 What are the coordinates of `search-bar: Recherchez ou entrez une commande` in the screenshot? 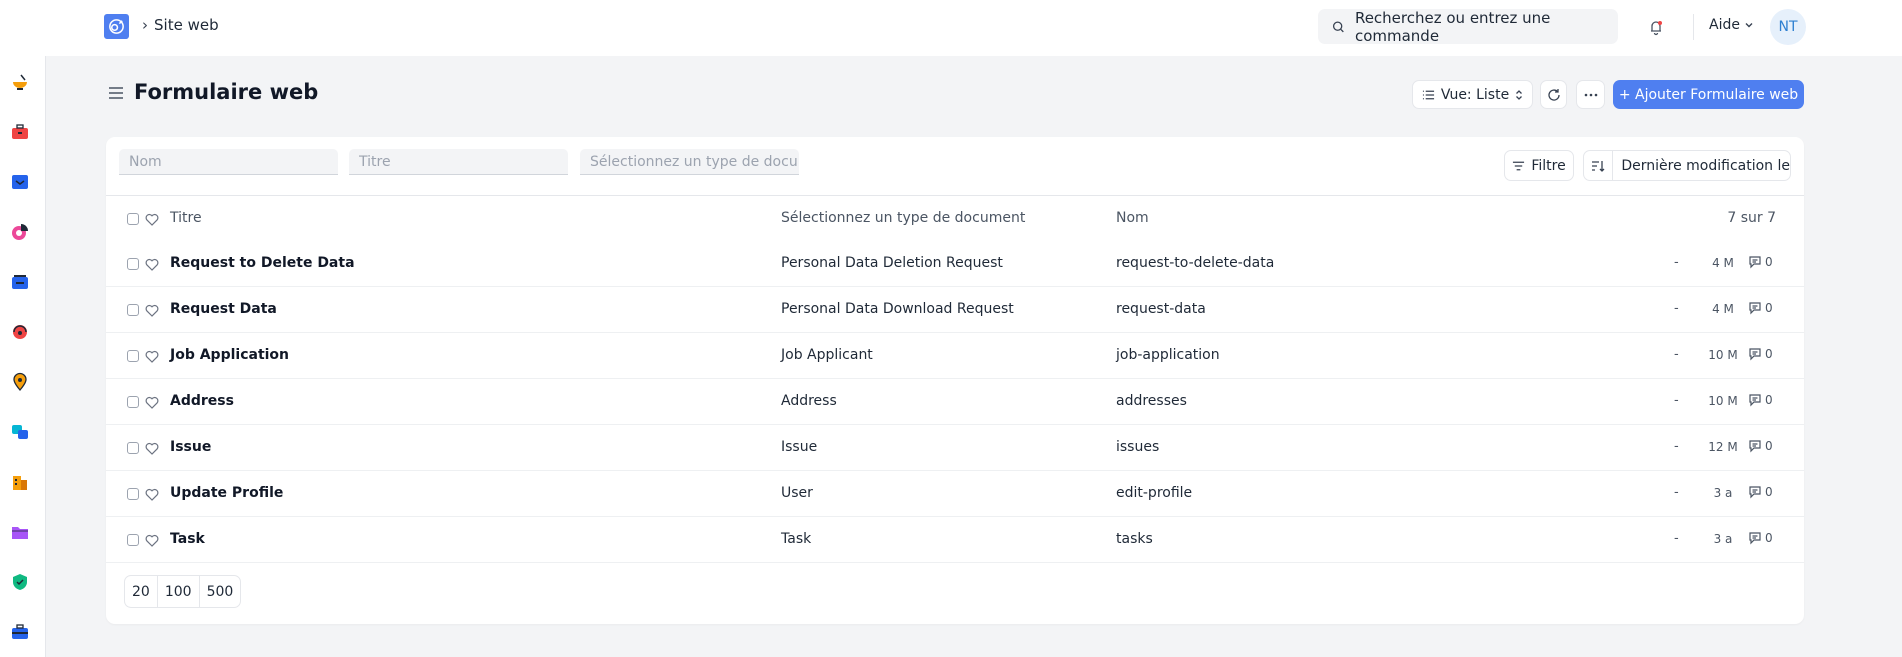 It's located at (1468, 26).